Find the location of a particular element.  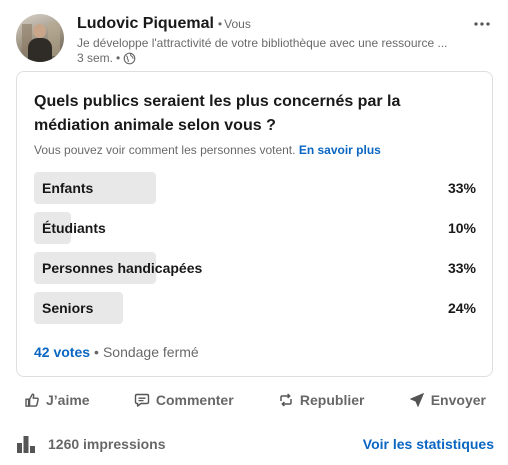

send-label: Envoyer is located at coordinates (458, 400).